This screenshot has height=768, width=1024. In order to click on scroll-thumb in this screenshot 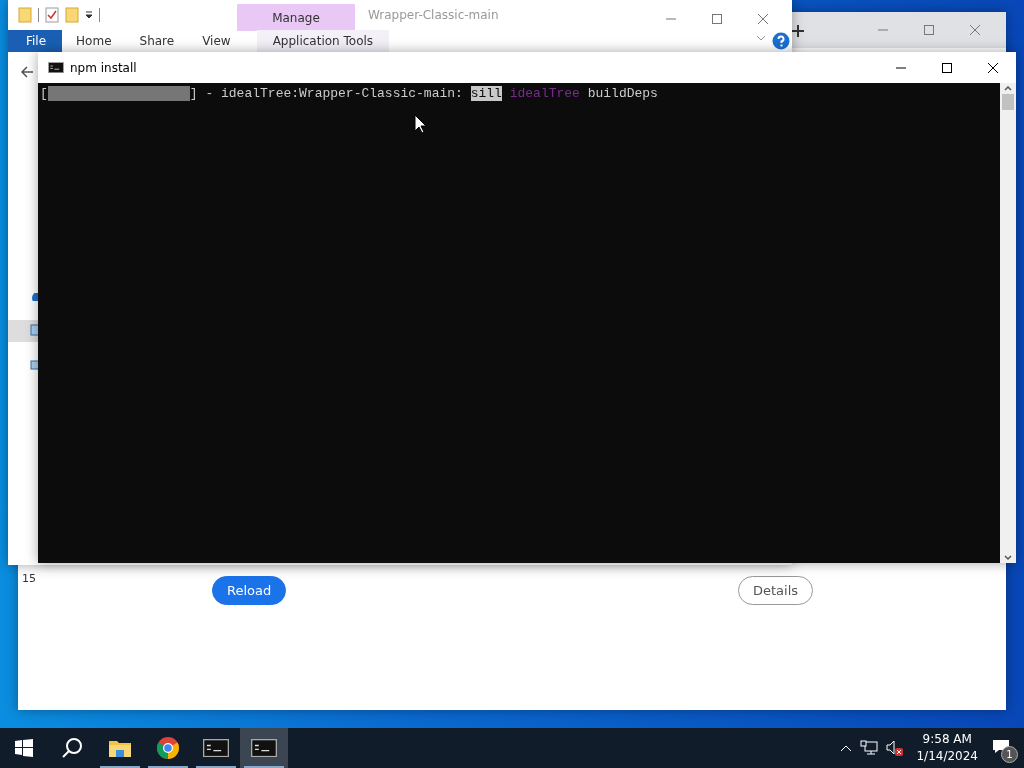, I will do `click(1008, 102)`.